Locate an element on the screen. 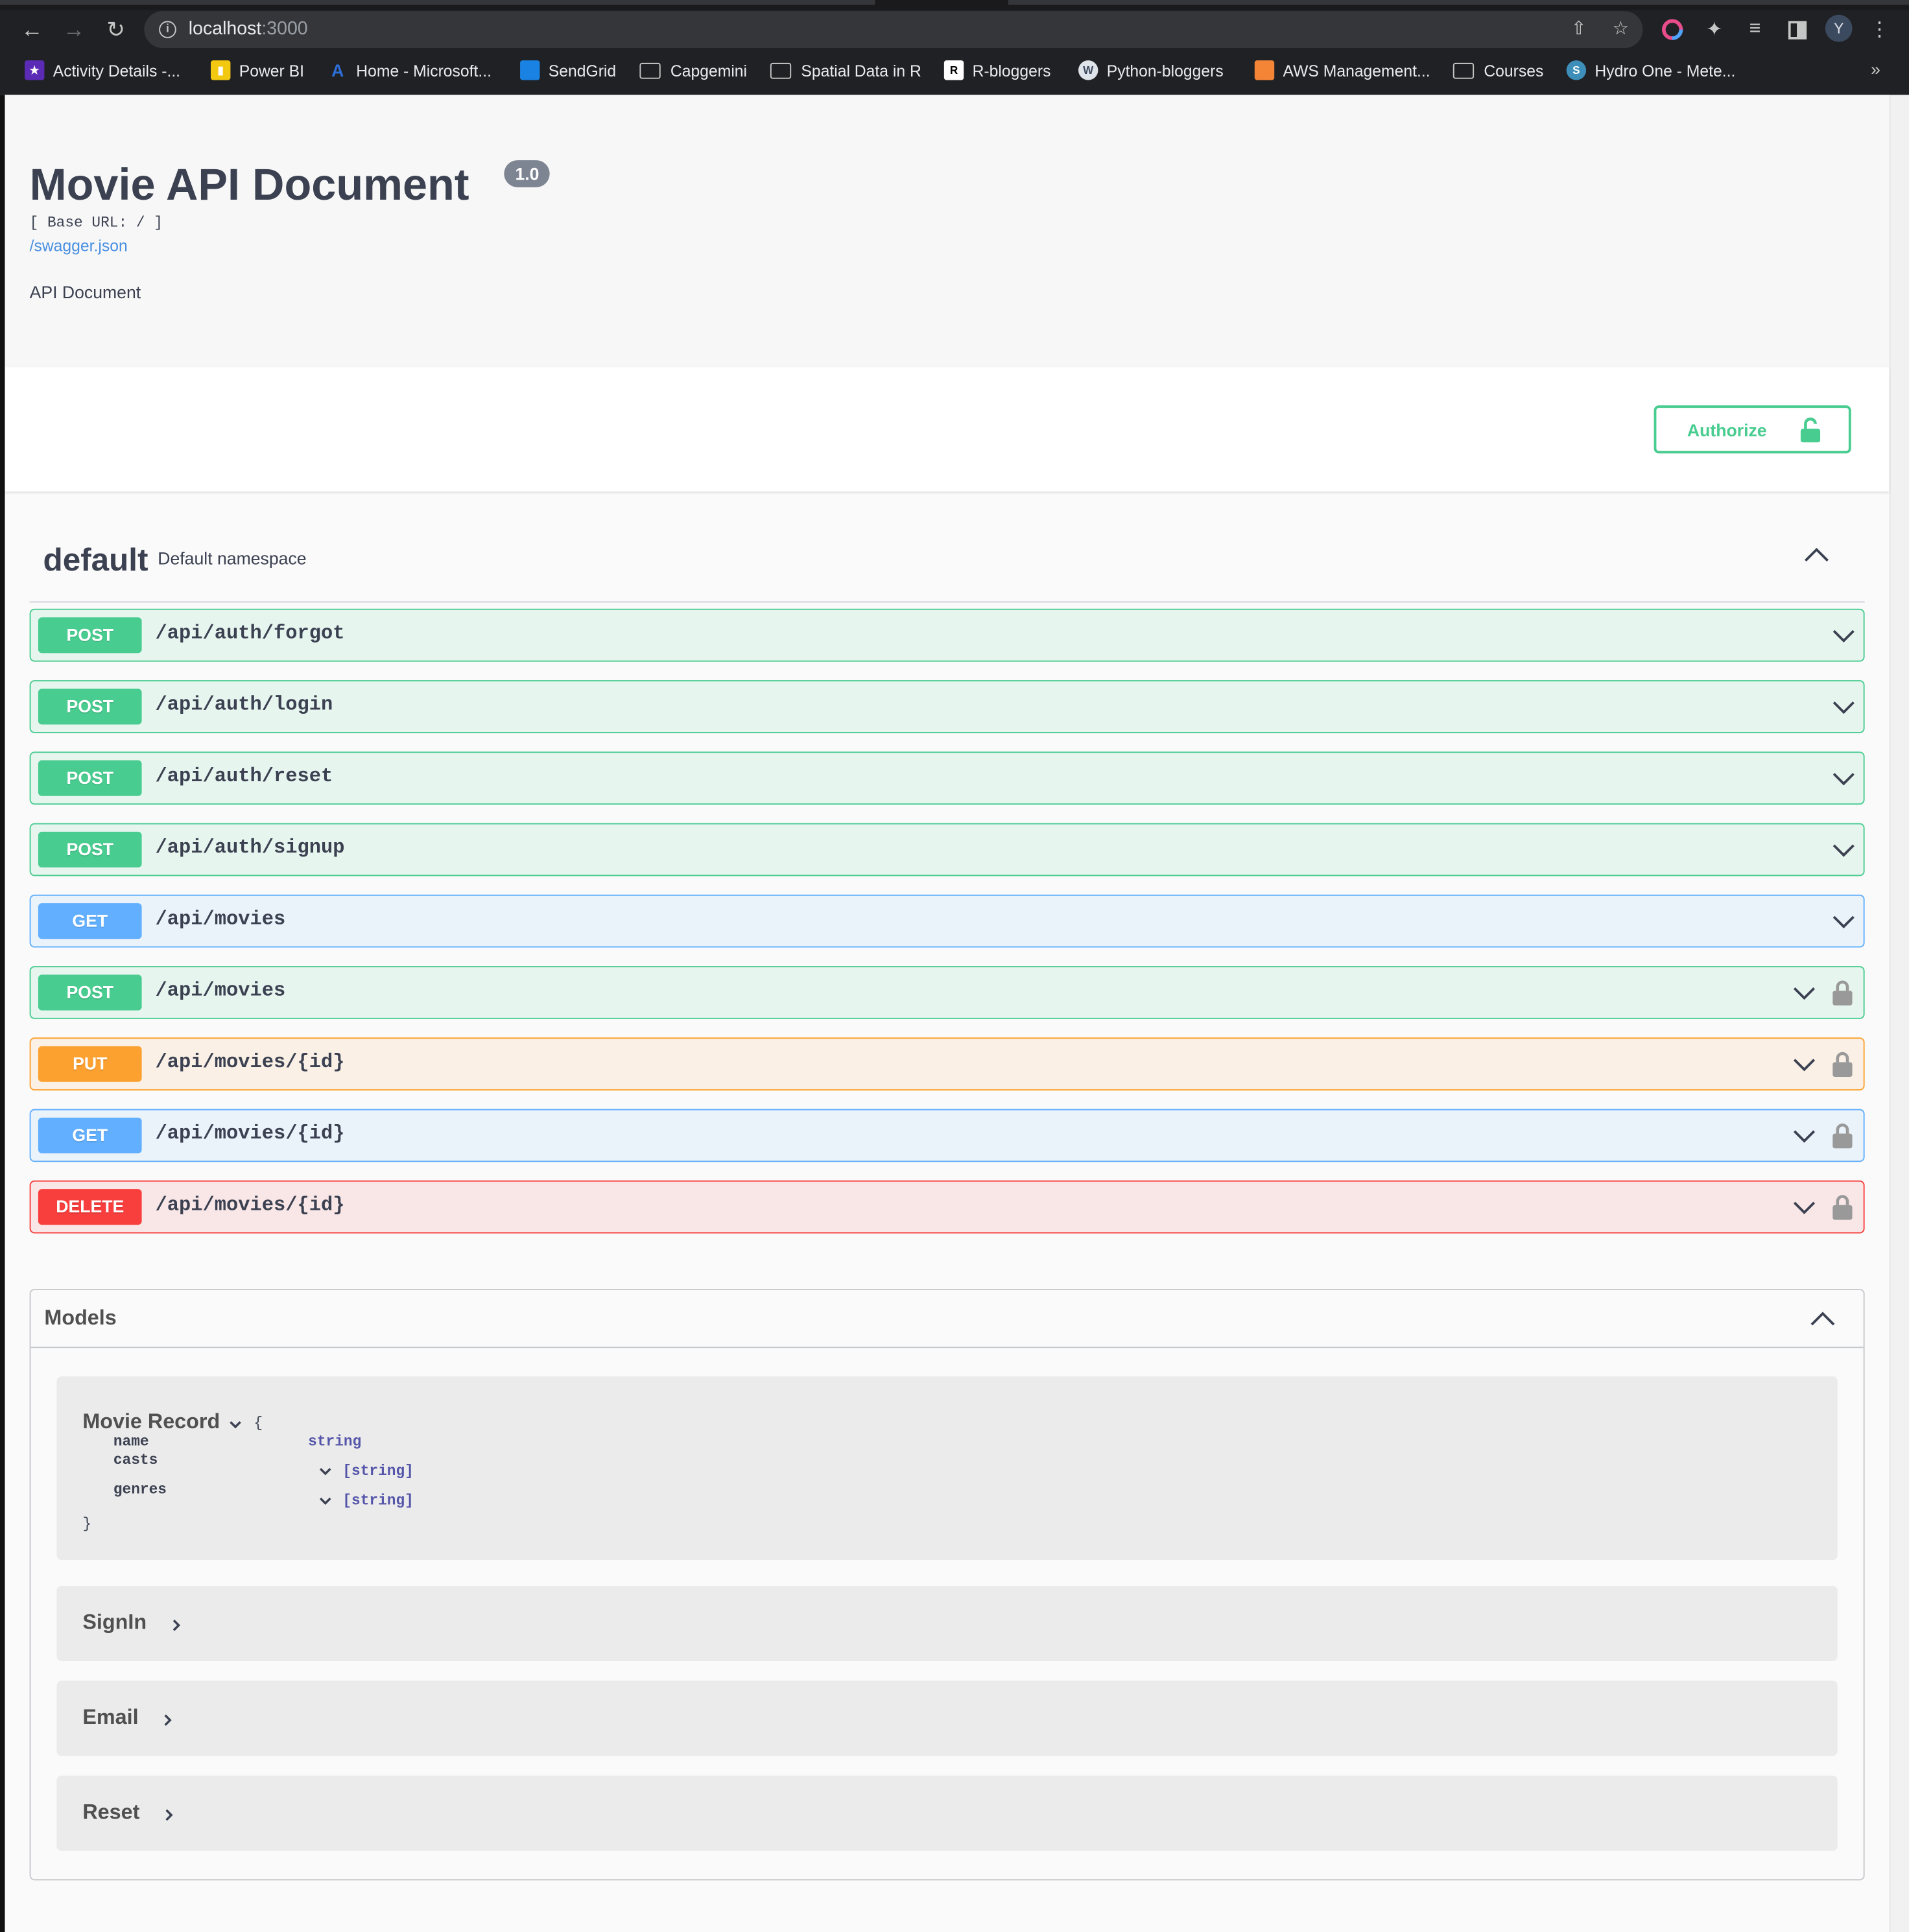  vertical-scrollbar is located at coordinates (1899, 1014).